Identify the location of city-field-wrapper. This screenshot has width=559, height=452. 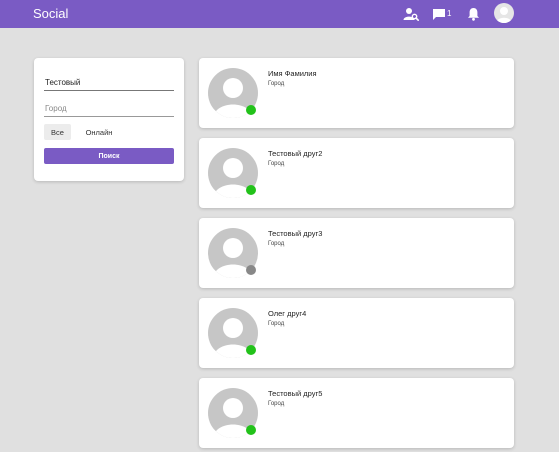
(109, 107).